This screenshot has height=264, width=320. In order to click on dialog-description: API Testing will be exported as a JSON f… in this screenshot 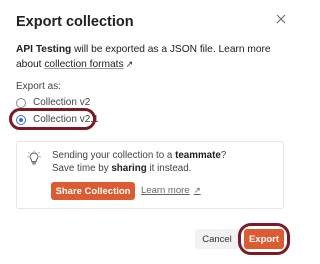, I will do `click(152, 57)`.